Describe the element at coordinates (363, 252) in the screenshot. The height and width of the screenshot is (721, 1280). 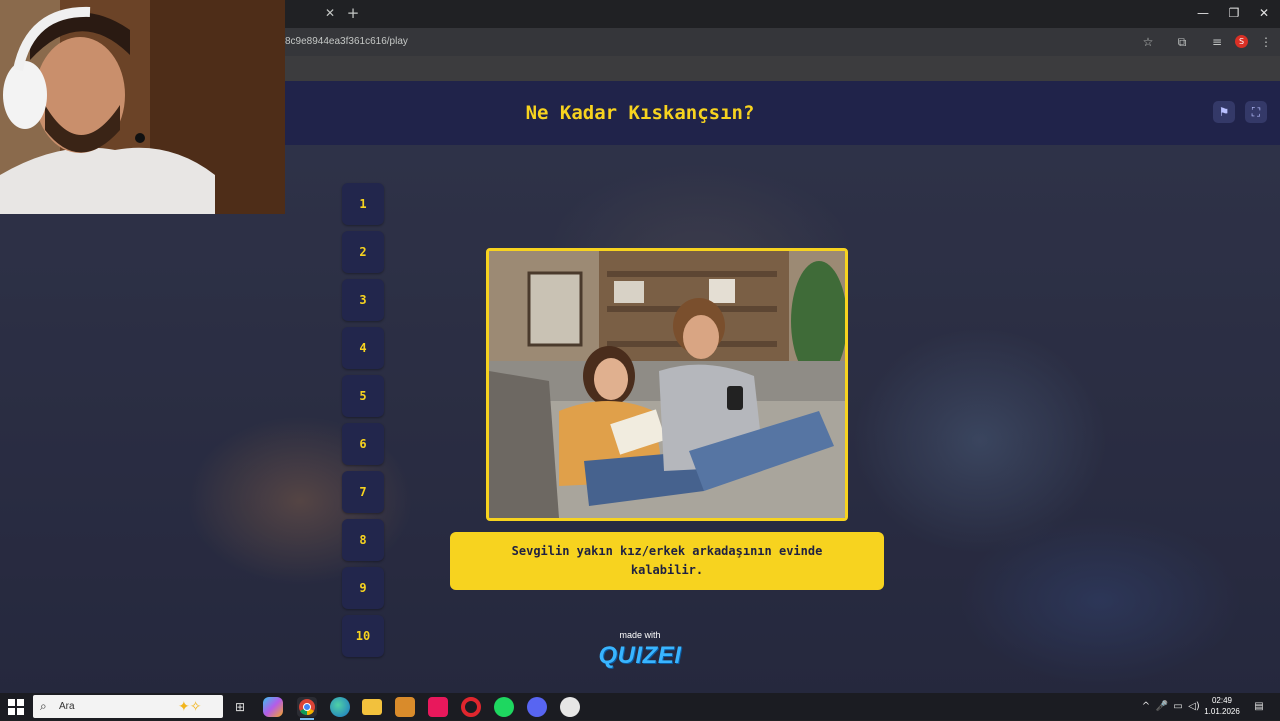
I see `question-number-button: 2` at that location.